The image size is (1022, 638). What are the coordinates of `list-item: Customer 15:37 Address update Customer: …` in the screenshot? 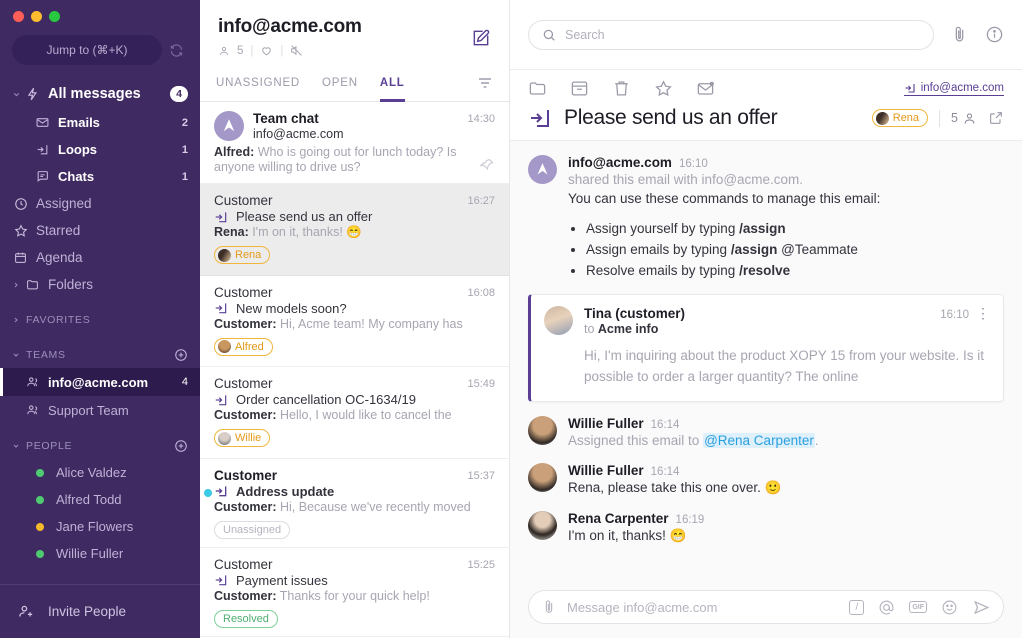 It's located at (354, 503).